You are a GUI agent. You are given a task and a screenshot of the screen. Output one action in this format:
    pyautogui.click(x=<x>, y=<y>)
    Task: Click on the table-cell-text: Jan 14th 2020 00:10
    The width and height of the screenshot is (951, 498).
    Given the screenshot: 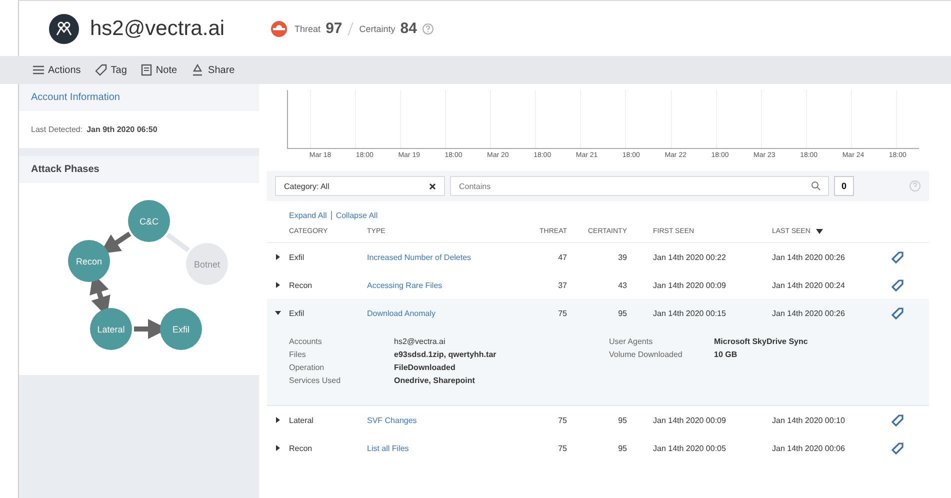 What is the action you would take?
    pyautogui.click(x=808, y=420)
    